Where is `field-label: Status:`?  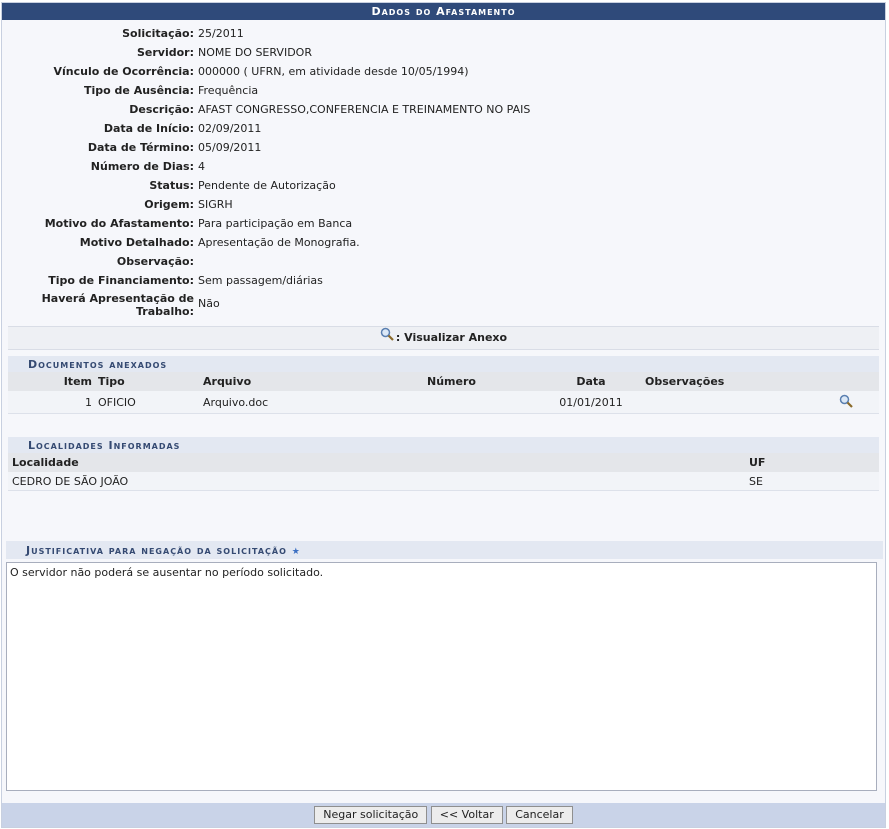
field-label: Status: is located at coordinates (171, 185).